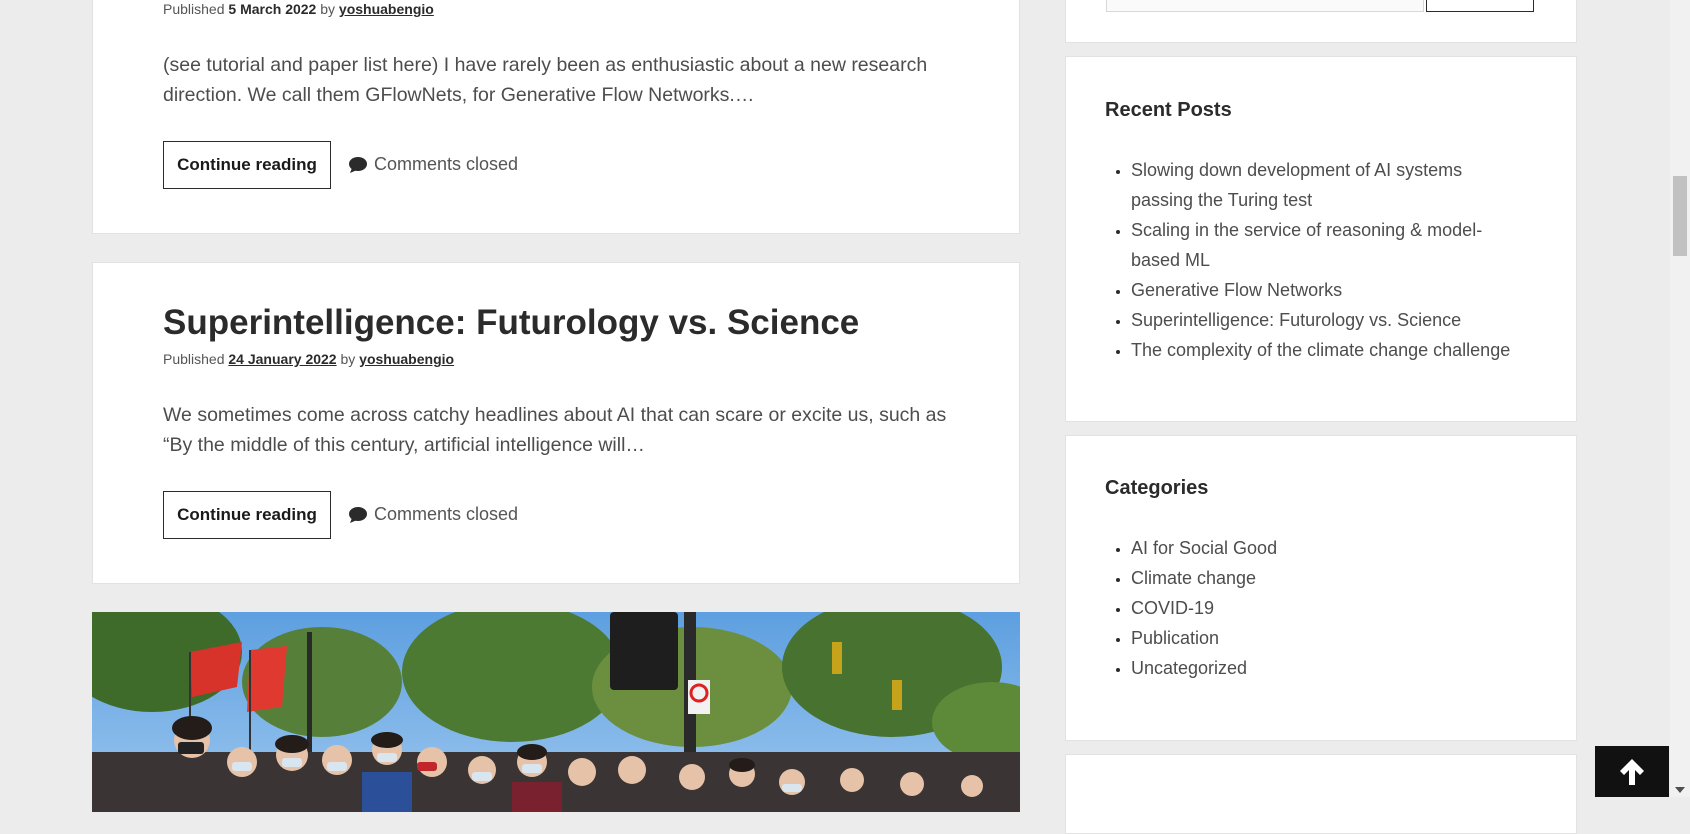 Image resolution: width=1690 pixels, height=834 pixels. What do you see at coordinates (1328, 290) in the screenshot?
I see `recent-post-link: Generative Flow Networks` at bounding box center [1328, 290].